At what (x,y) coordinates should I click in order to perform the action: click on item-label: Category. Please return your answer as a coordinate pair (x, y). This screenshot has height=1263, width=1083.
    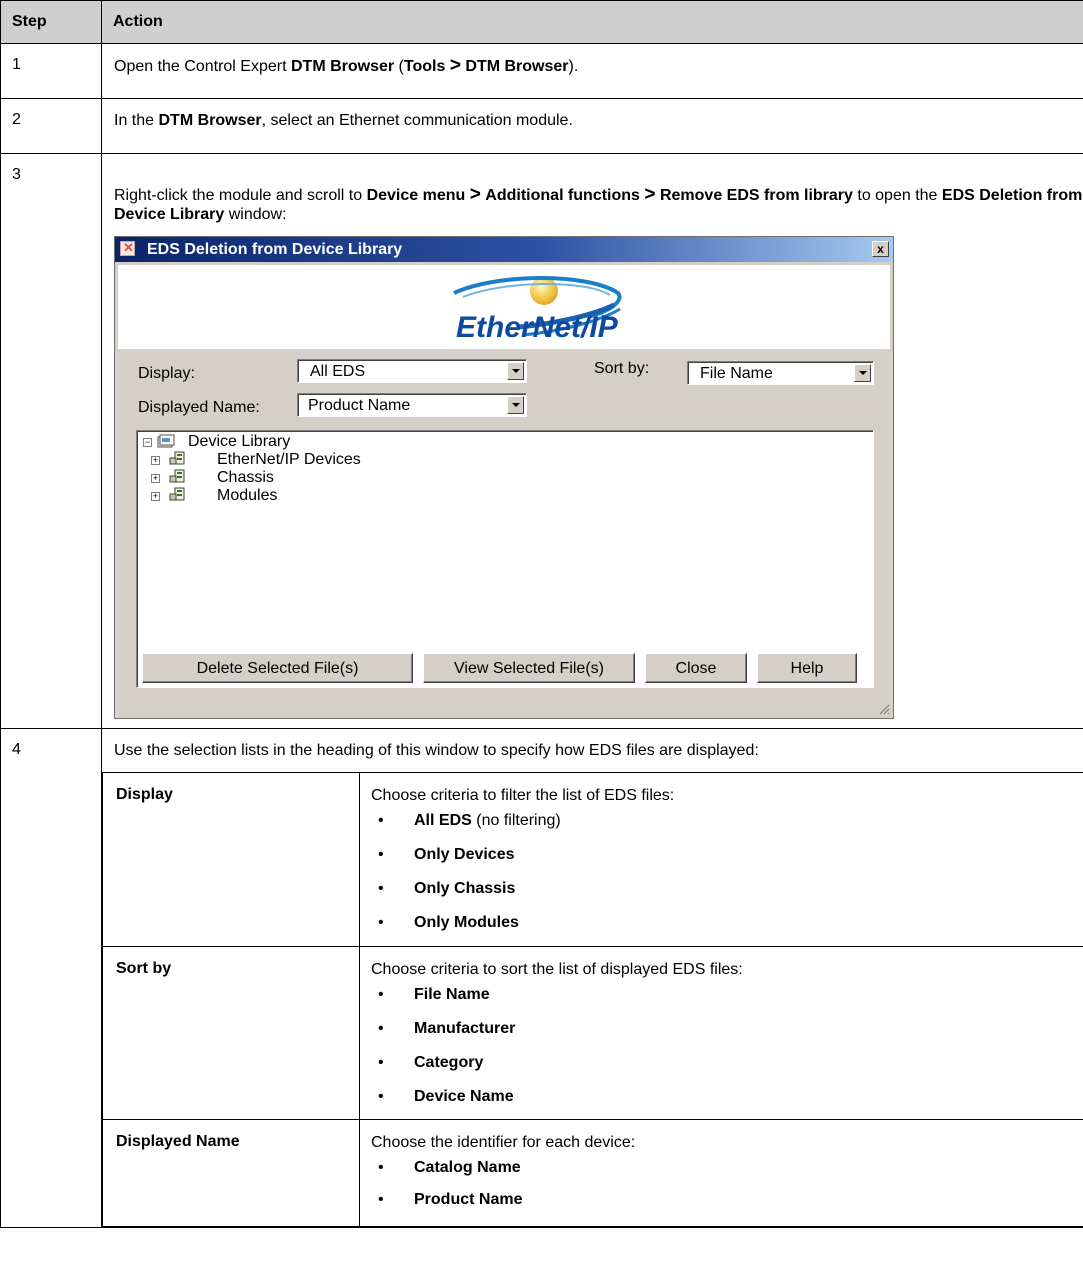
    Looking at the image, I should click on (449, 1062).